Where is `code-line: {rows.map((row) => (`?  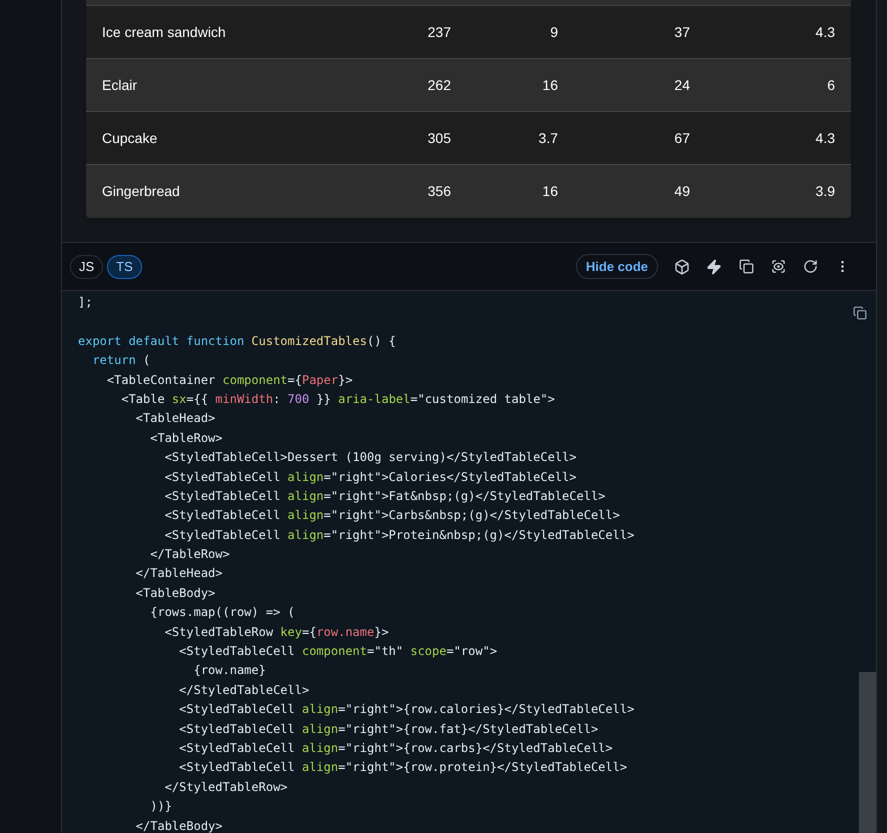 code-line: {rows.map((row) => ( is located at coordinates (222, 612).